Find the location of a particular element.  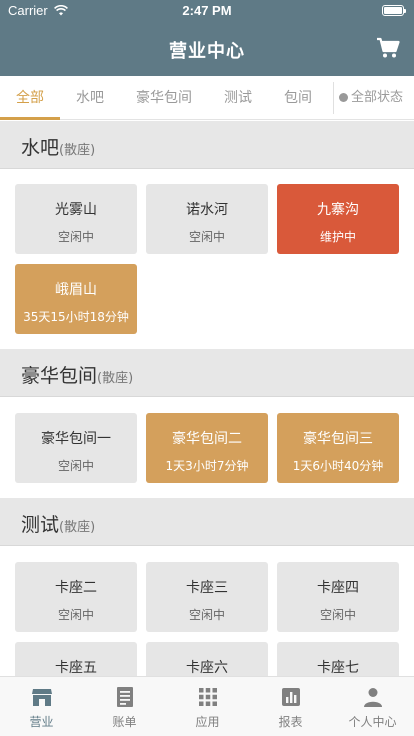

table-card-emeishan: 峨眉山 35天15小时18分钟 is located at coordinates (76, 299).